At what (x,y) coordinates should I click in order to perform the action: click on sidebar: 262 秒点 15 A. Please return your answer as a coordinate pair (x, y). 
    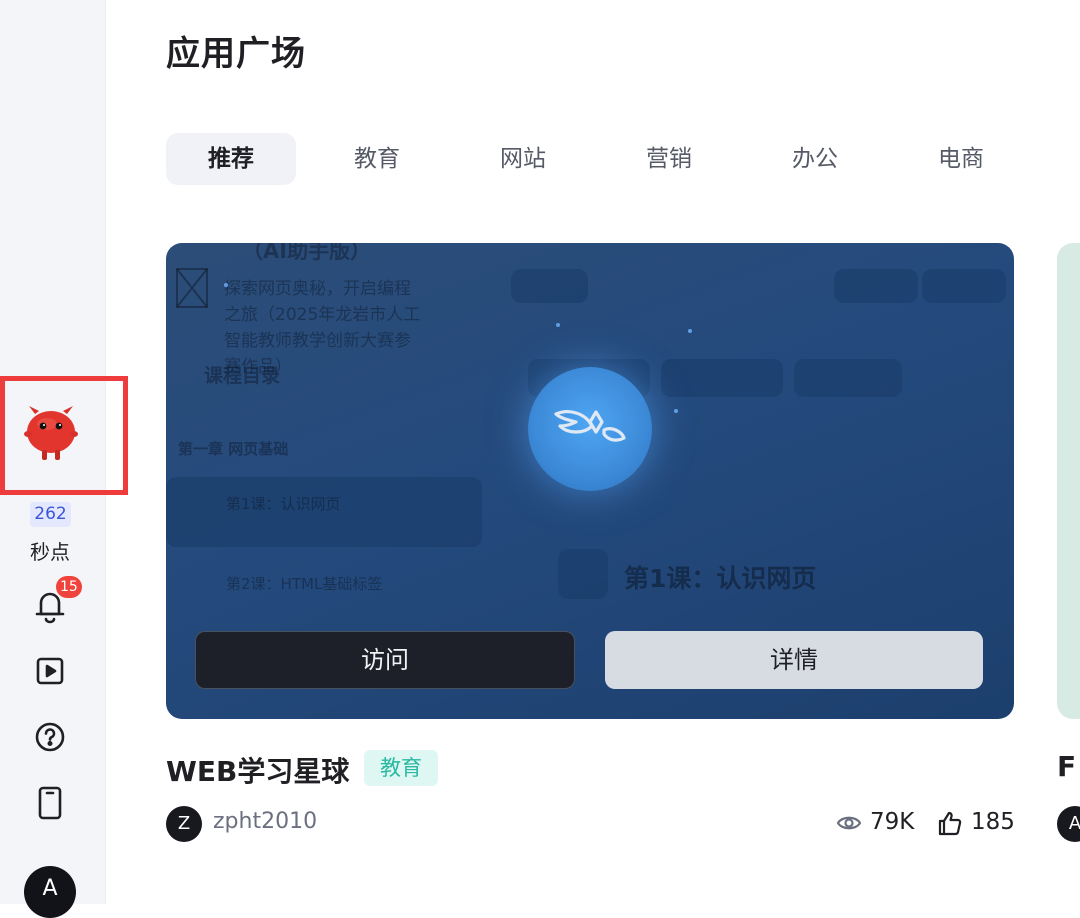
    Looking at the image, I should click on (64, 459).